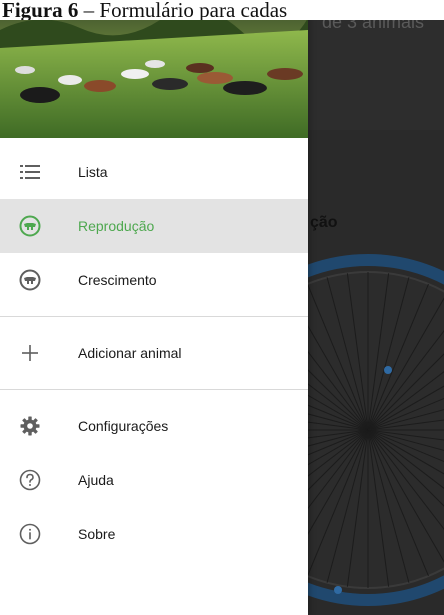 The width and height of the screenshot is (444, 615). Describe the element at coordinates (30, 172) in the screenshot. I see `list-icon` at that location.